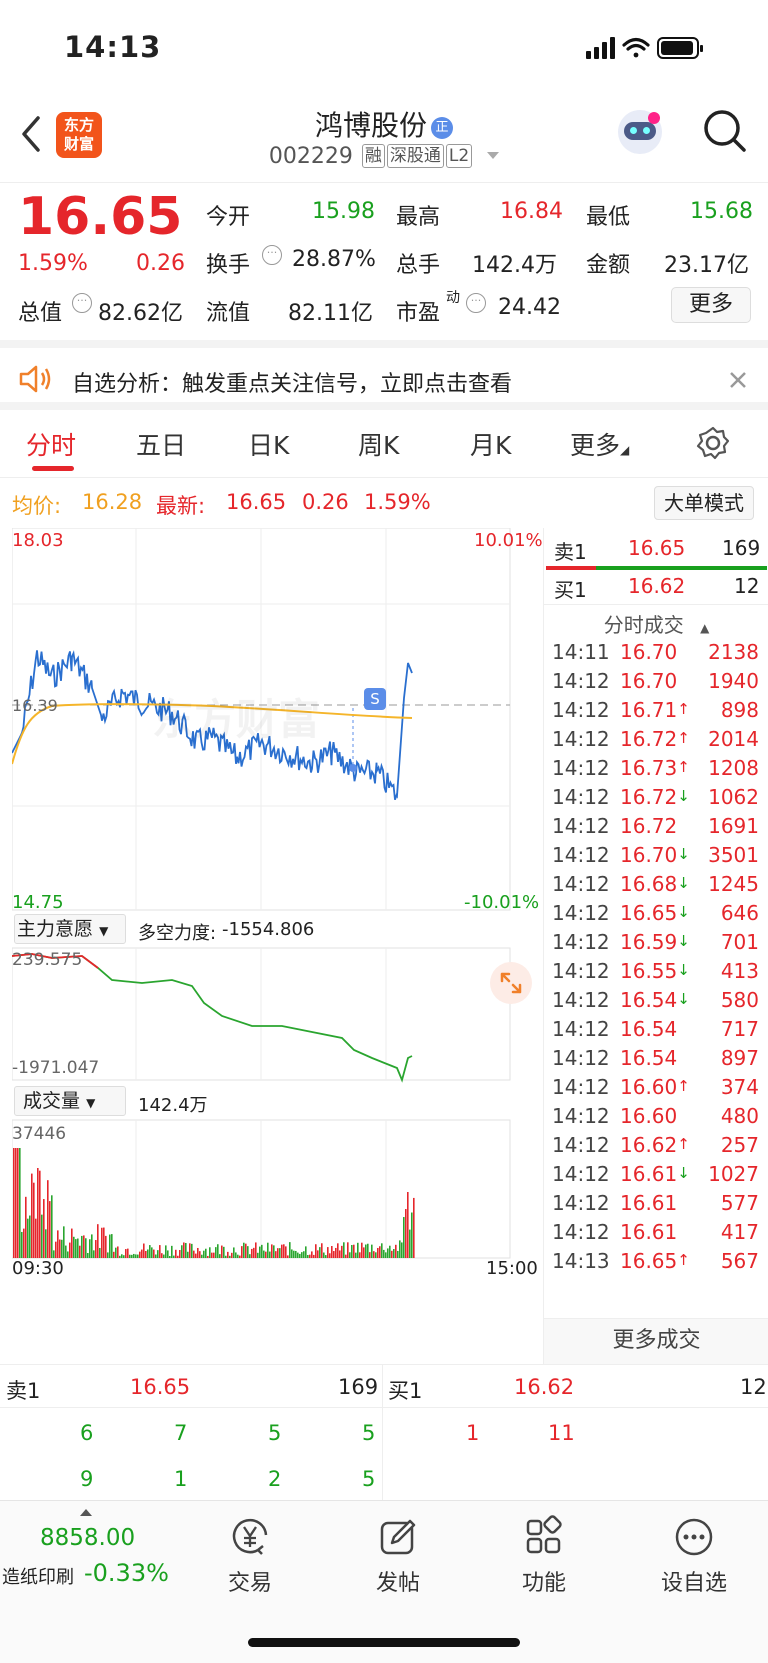  What do you see at coordinates (459, 156) in the screenshot?
I see `tag-l2: L2` at bounding box center [459, 156].